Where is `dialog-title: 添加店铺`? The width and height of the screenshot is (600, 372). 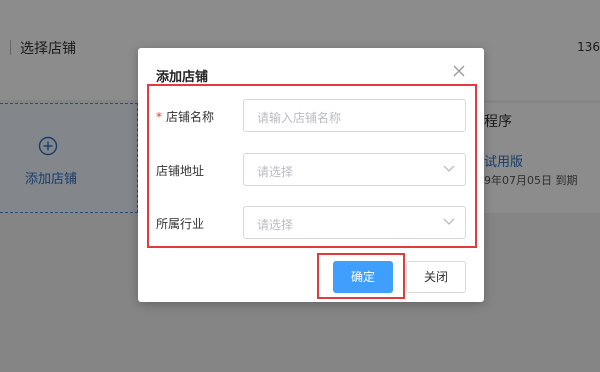
dialog-title: 添加店铺 is located at coordinates (182, 77).